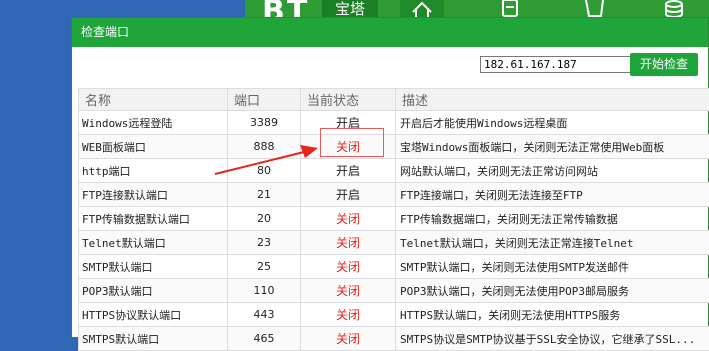 The height and width of the screenshot is (351, 709). I want to click on port-description: SMTP默认端口，关闭则无法使用SMTP发送邮件, so click(552, 267).